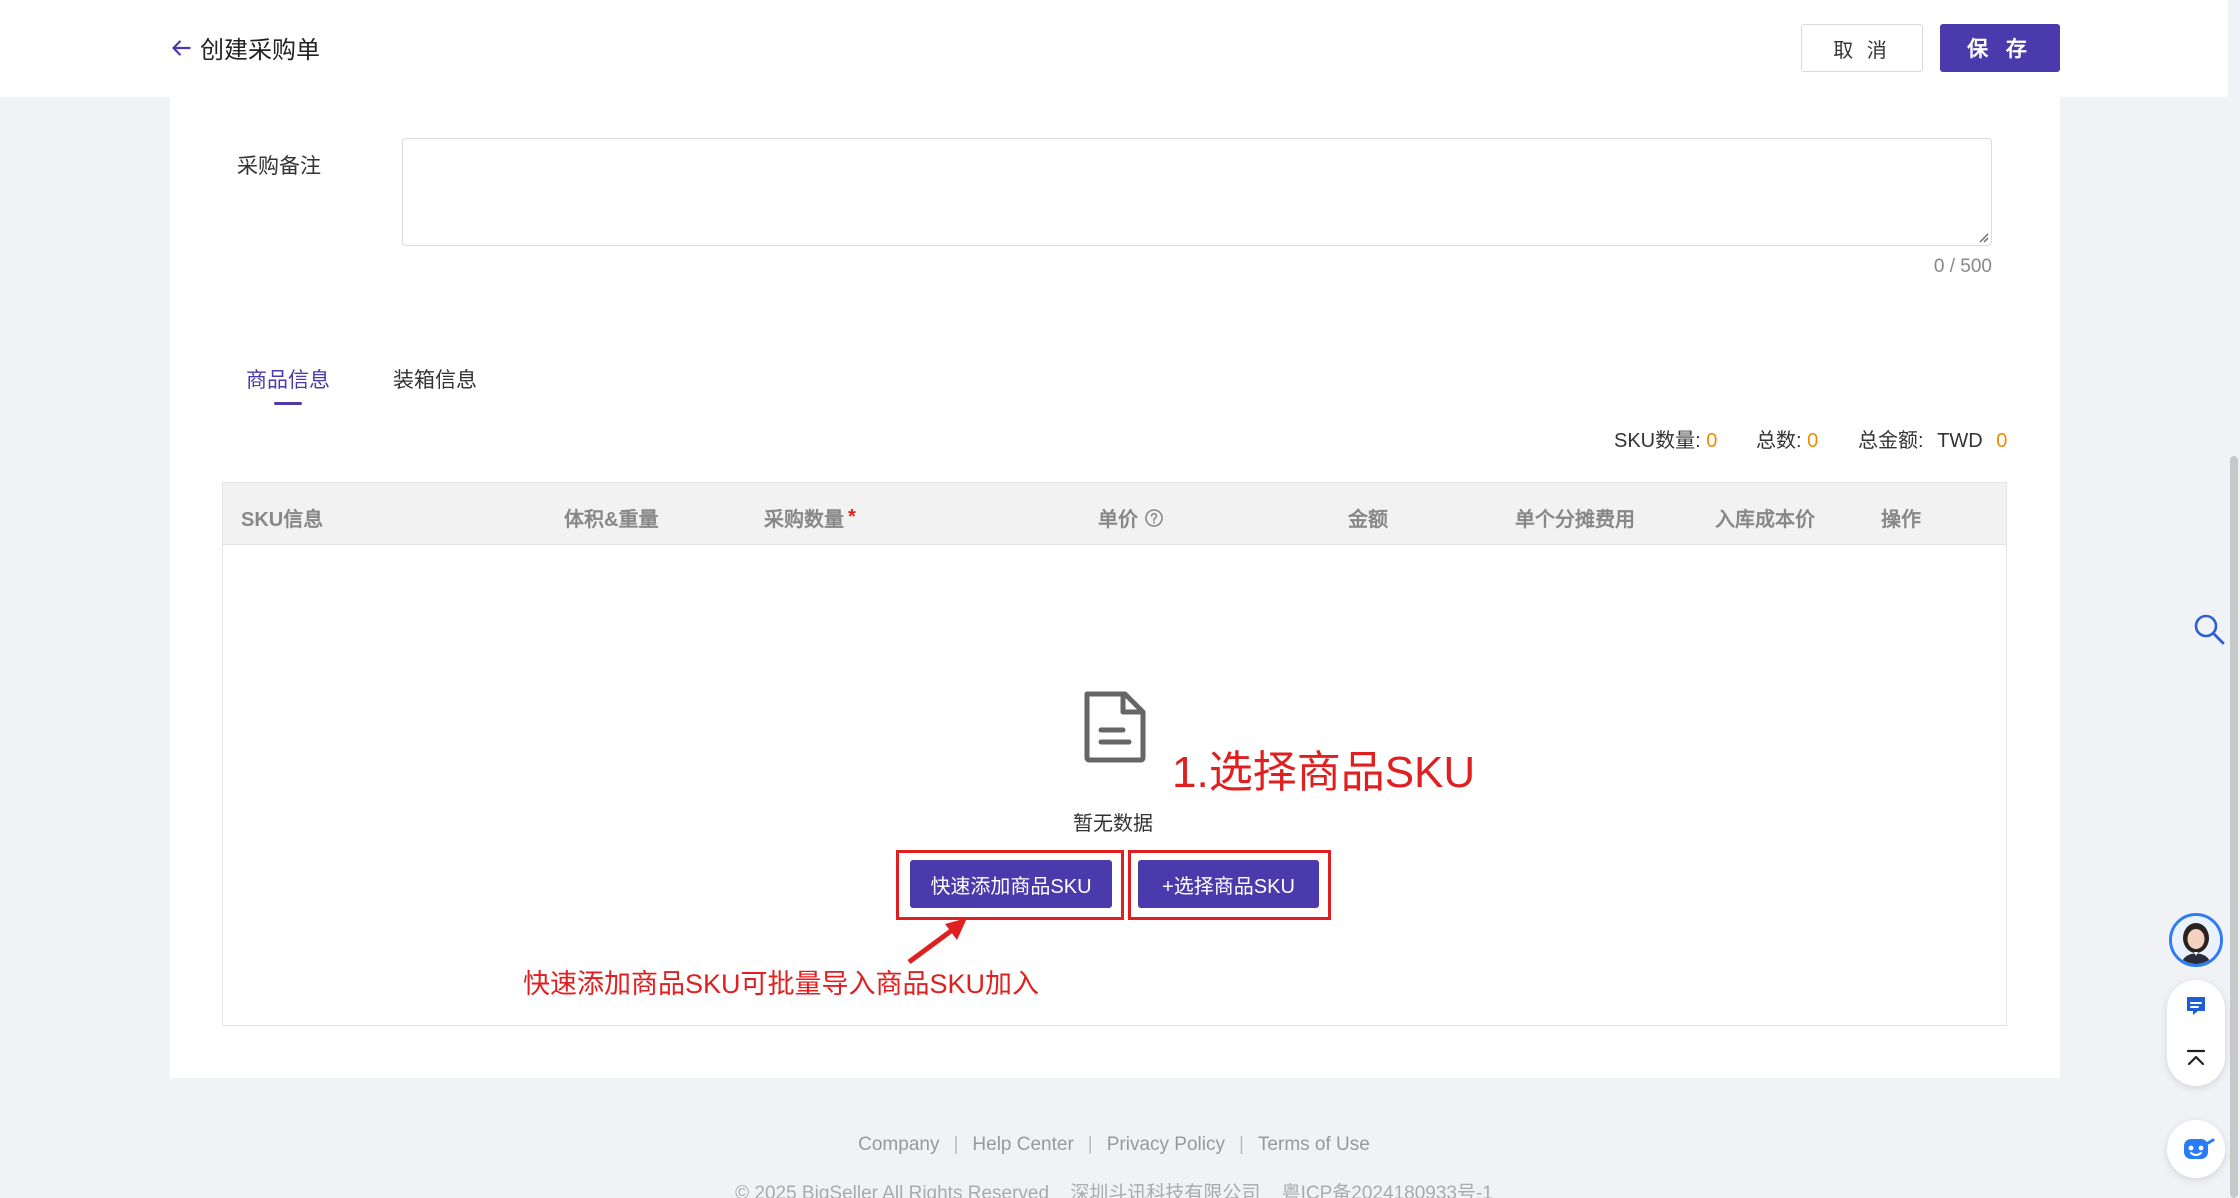 The width and height of the screenshot is (2240, 1198). I want to click on table-header: SKU信息 体积&重量 采购数量 * 单价 金额 单个分摊费用 入库成本价 操作, so click(1114, 514).